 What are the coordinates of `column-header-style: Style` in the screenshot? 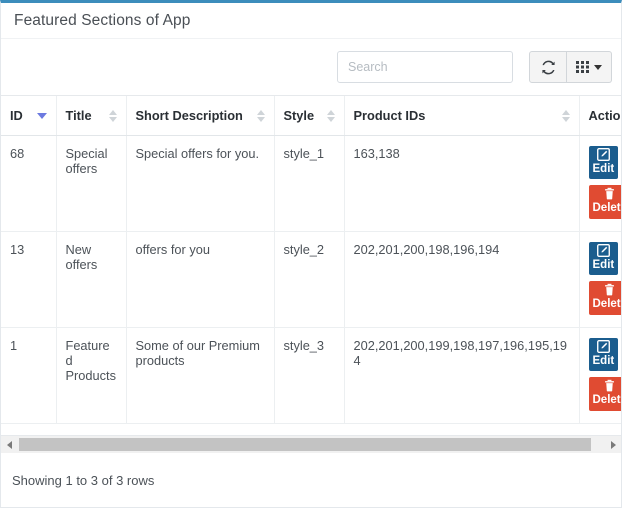 It's located at (309, 116).